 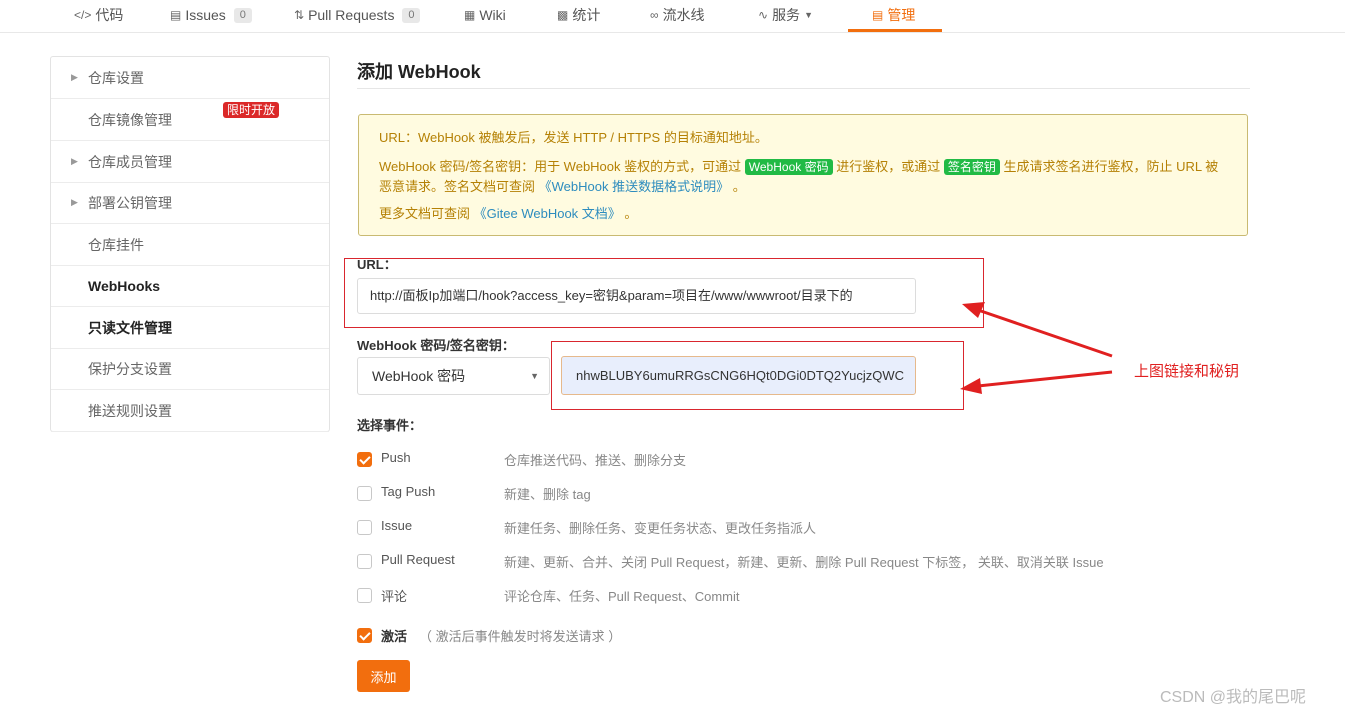 I want to click on annotation-text: 上图链接和秘钥, so click(x=1187, y=371).